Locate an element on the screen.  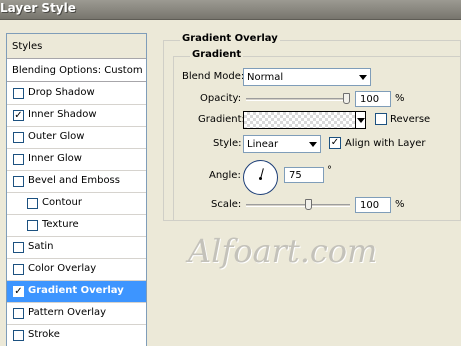
style-item-label: Satin is located at coordinates (41, 246).